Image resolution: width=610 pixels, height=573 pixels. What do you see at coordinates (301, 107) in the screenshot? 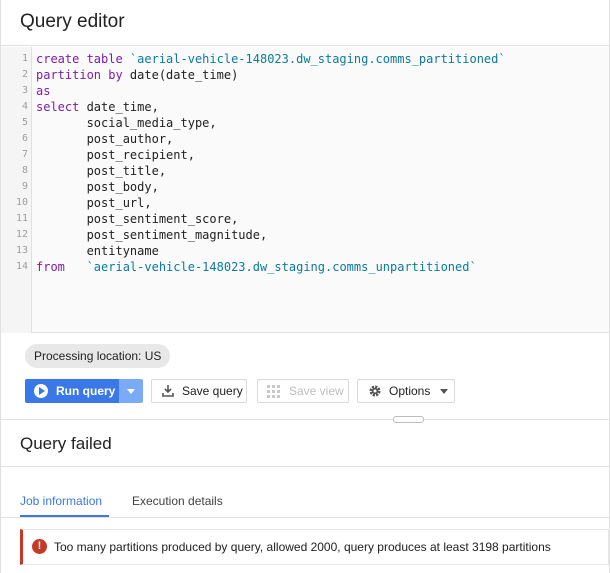
I see `code-line: 4 select date_time,` at bounding box center [301, 107].